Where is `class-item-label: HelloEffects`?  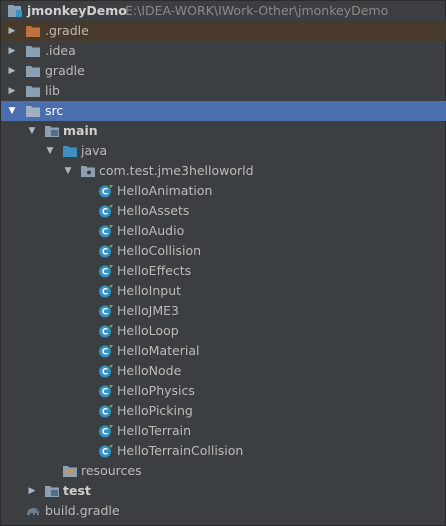 class-item-label: HelloEffects is located at coordinates (154, 270).